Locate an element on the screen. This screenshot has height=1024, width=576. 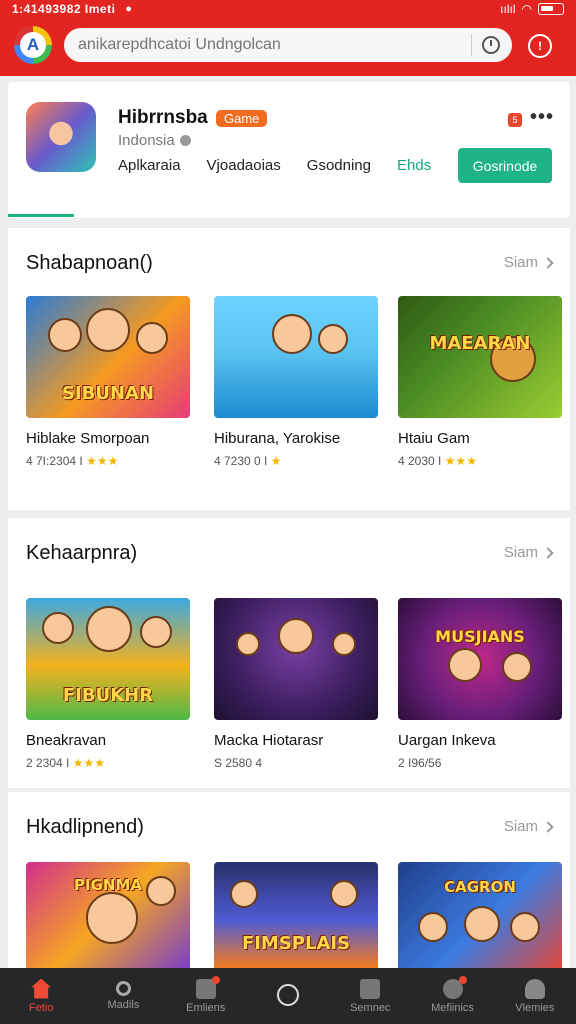
history-icon is located at coordinates (491, 45).